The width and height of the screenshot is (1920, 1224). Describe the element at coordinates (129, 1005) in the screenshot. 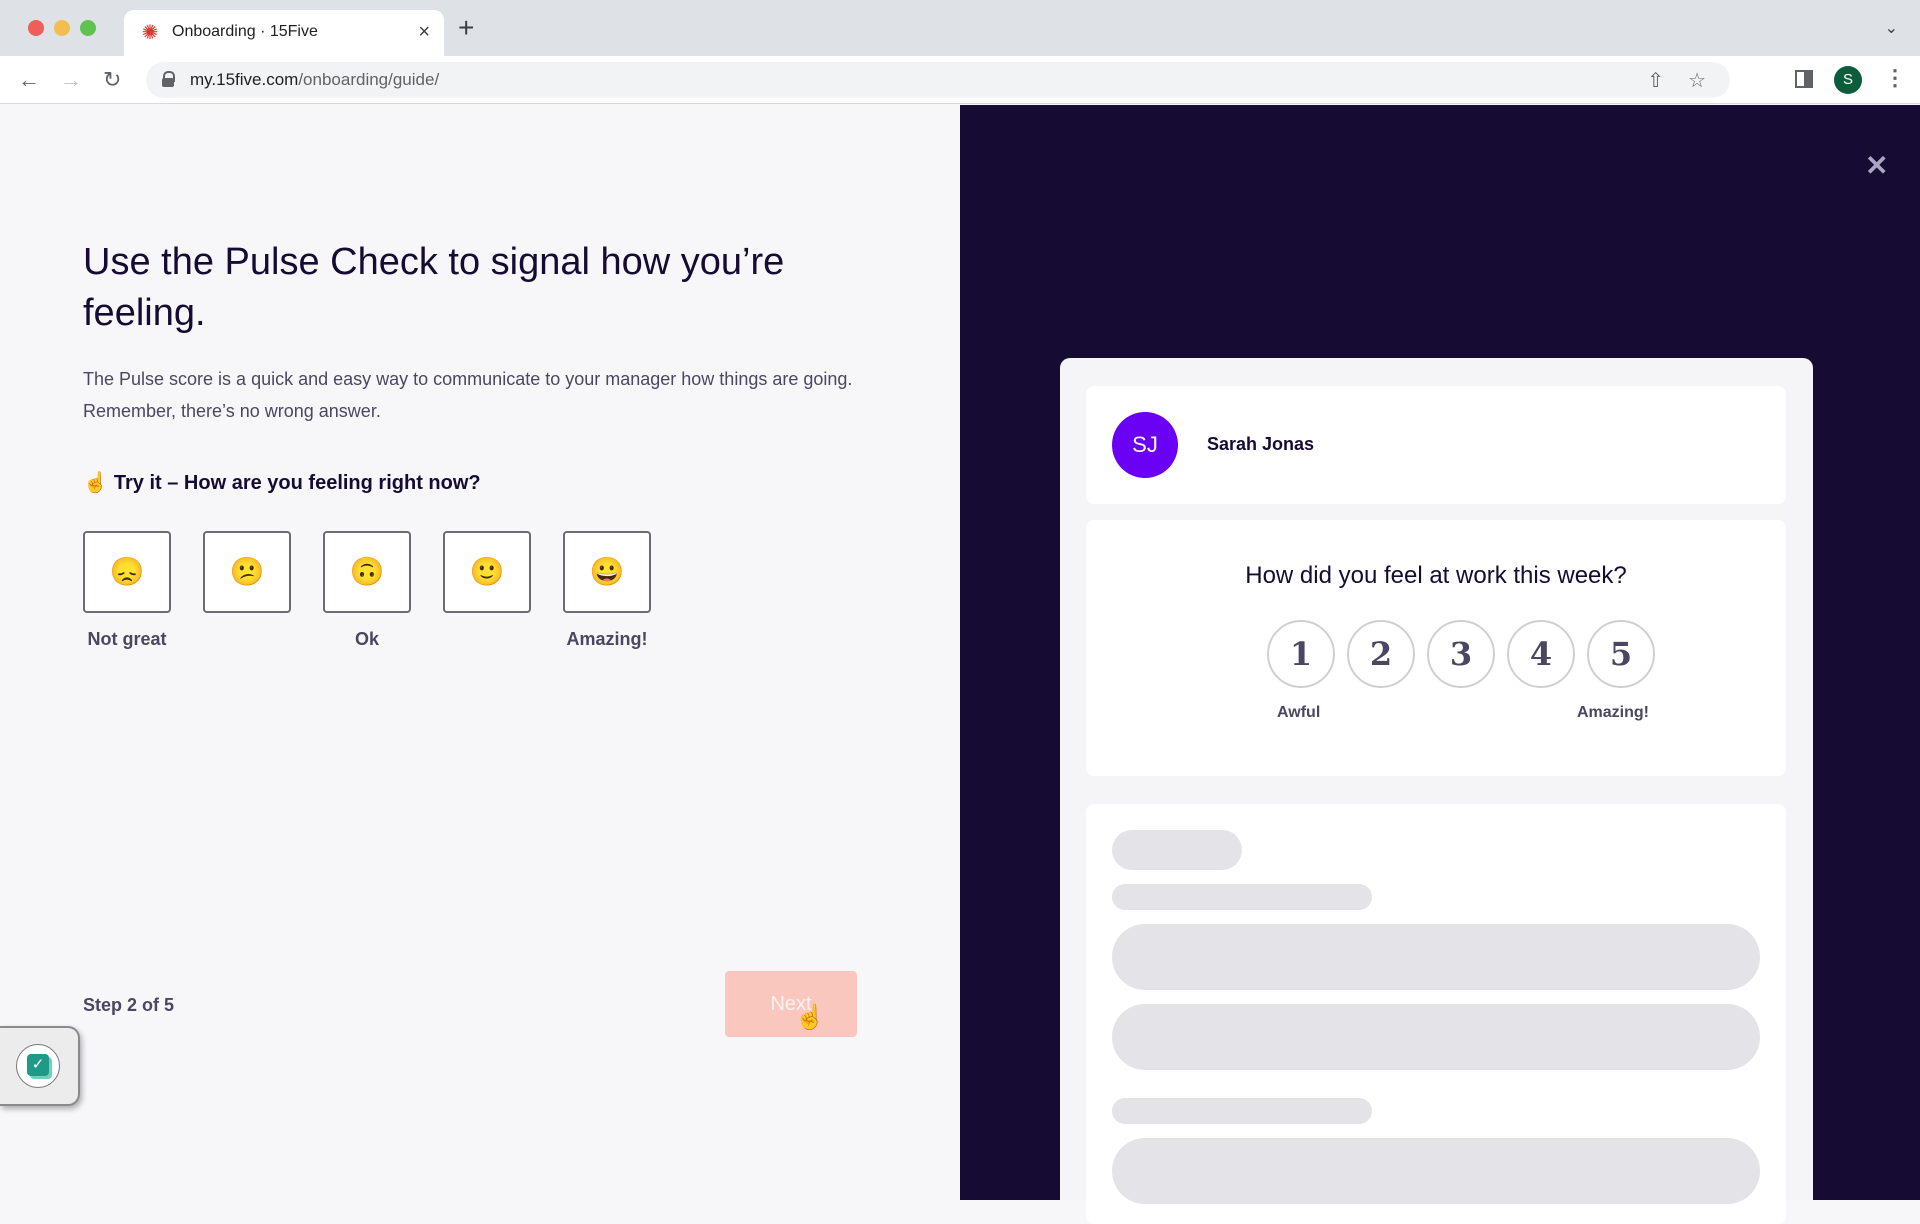

I see `step-indicator: Step 2 of 5` at that location.